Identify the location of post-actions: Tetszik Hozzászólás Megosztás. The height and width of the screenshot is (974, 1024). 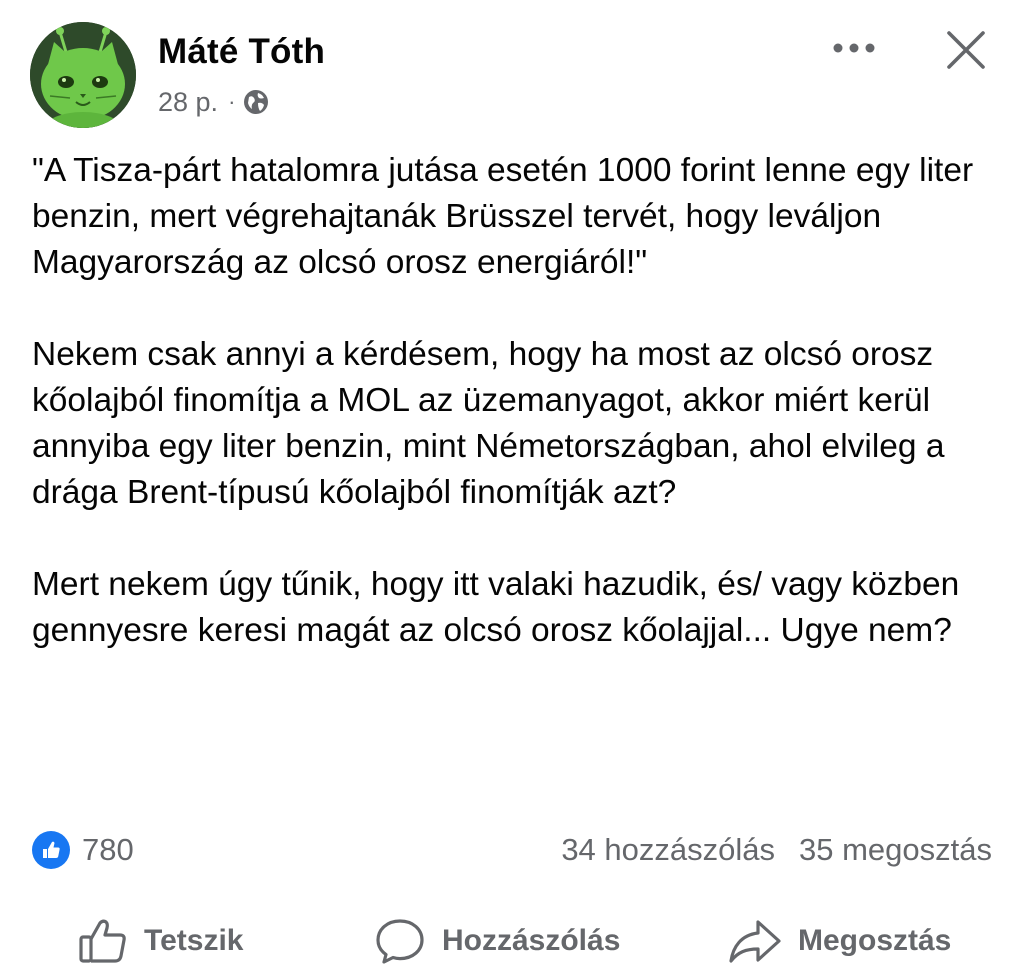
(512, 941).